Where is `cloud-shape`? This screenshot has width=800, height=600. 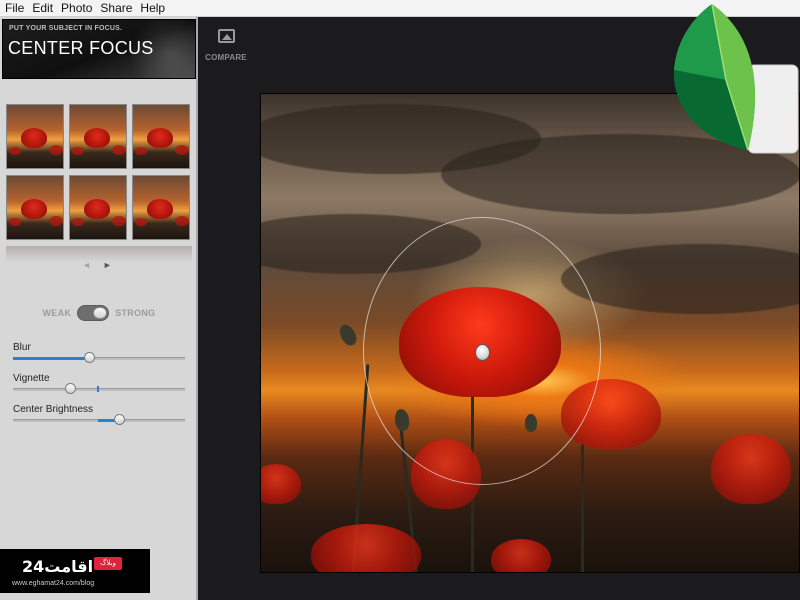 cloud-shape is located at coordinates (680, 279).